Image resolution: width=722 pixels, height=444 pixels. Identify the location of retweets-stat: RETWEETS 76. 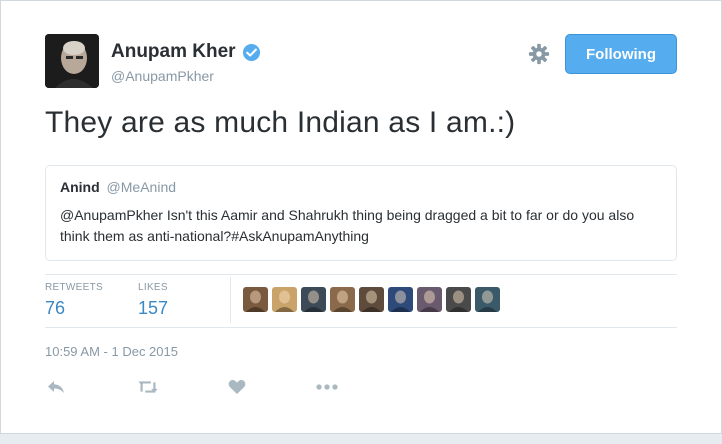
(74, 300).